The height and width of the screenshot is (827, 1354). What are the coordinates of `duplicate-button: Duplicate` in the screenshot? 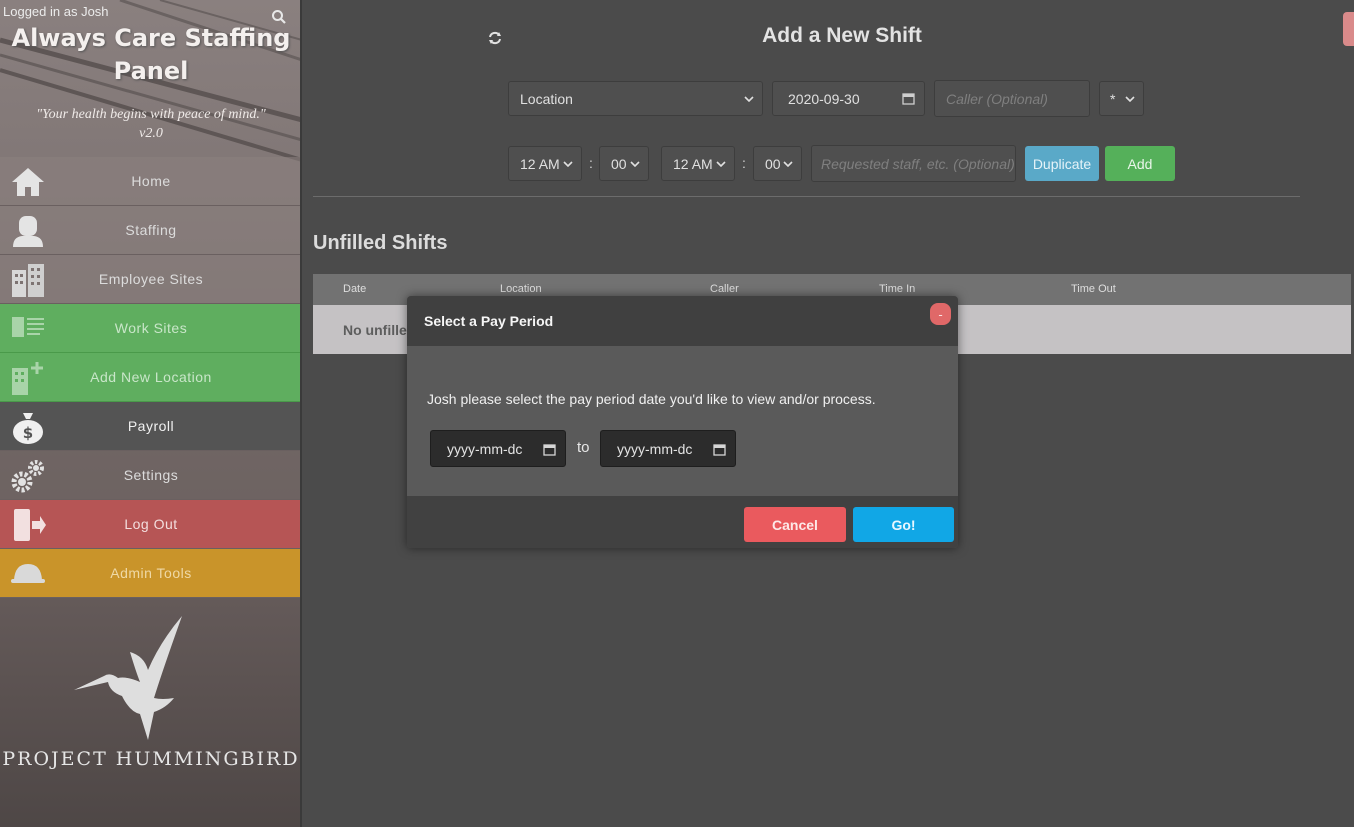 It's located at (1062, 163).